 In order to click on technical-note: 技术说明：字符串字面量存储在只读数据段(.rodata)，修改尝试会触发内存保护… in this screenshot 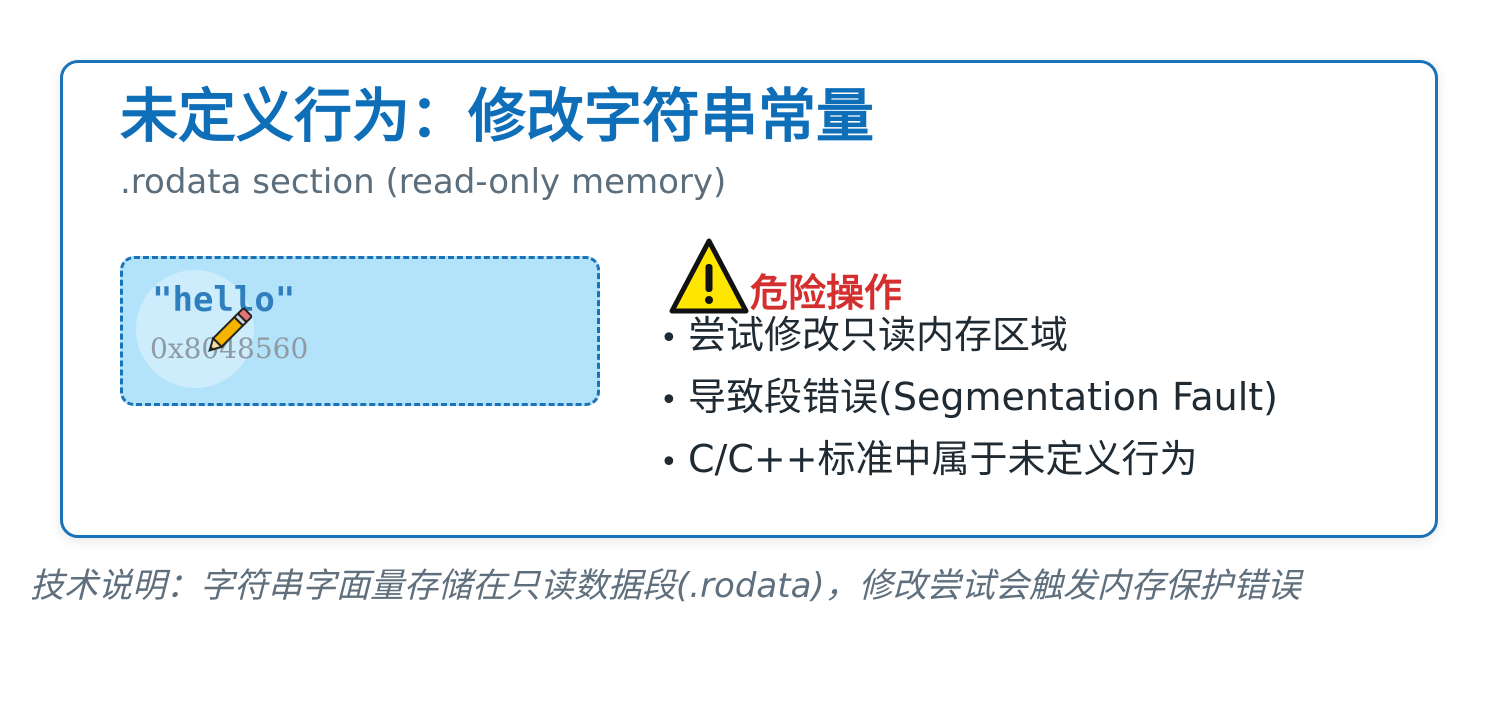, I will do `click(665, 586)`.